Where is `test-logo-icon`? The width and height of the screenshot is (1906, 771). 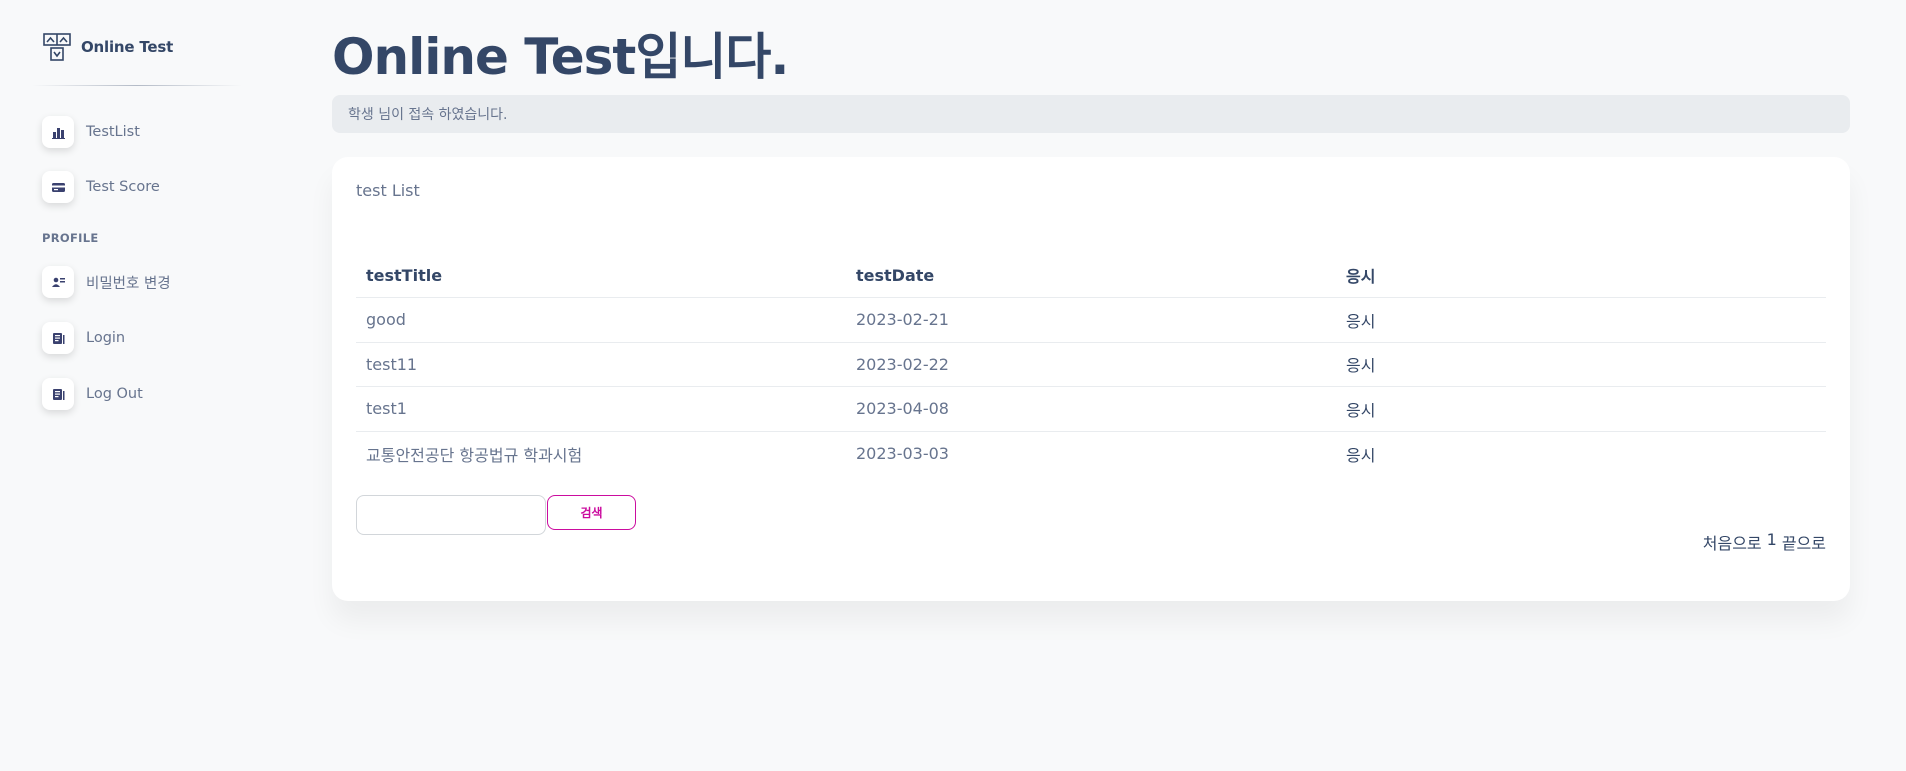 test-logo-icon is located at coordinates (57, 47).